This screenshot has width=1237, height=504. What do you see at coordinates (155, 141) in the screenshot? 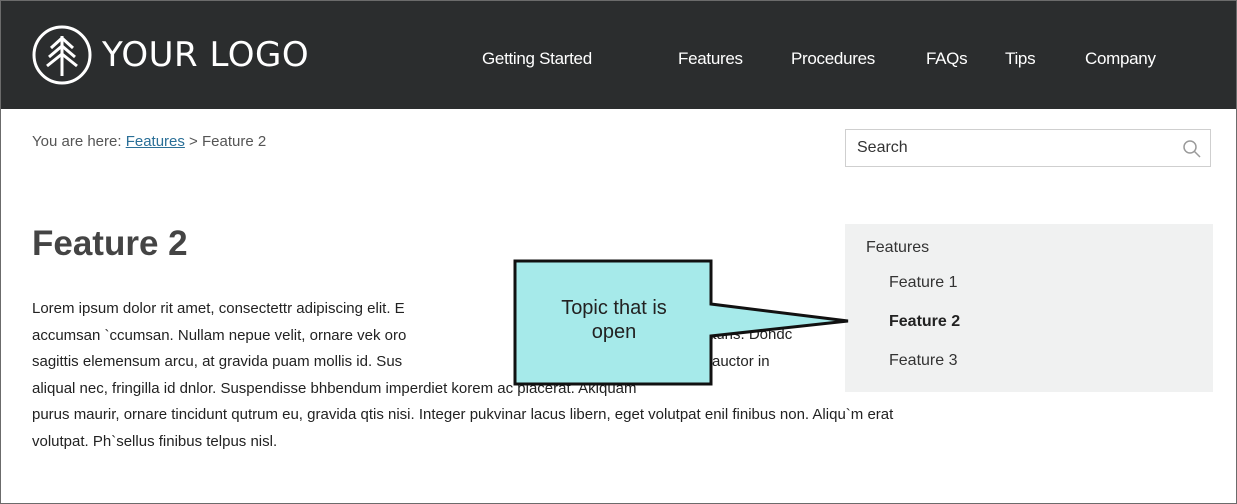
I see `breadcrumb-link-features: Features` at bounding box center [155, 141].